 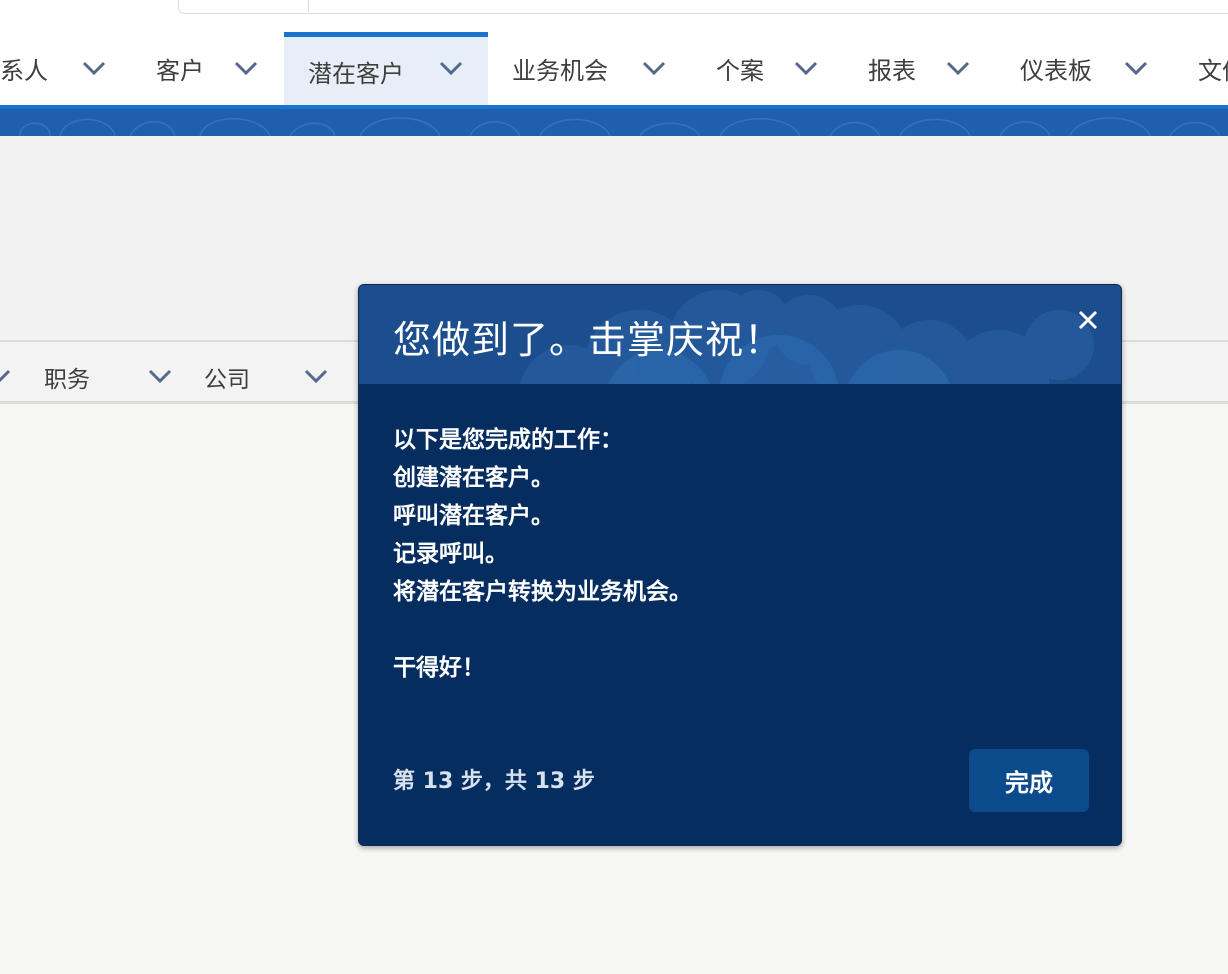 I want to click on popup-text-line: 创建潜在客户。, so click(x=473, y=478).